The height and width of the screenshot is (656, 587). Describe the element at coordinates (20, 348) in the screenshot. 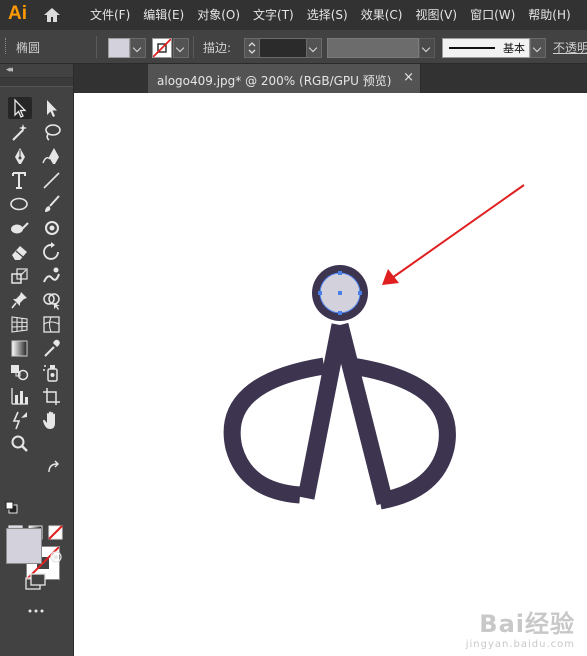

I see `gradient-tool-icon` at that location.